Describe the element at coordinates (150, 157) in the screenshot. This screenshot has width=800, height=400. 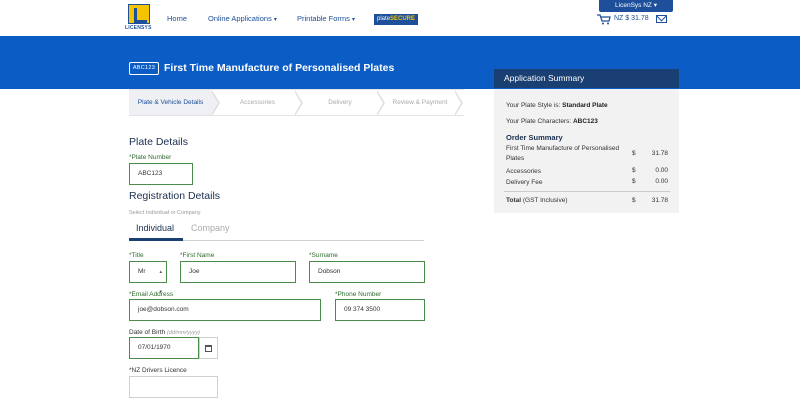
I see `plate-number-label: *Plate Number` at that location.